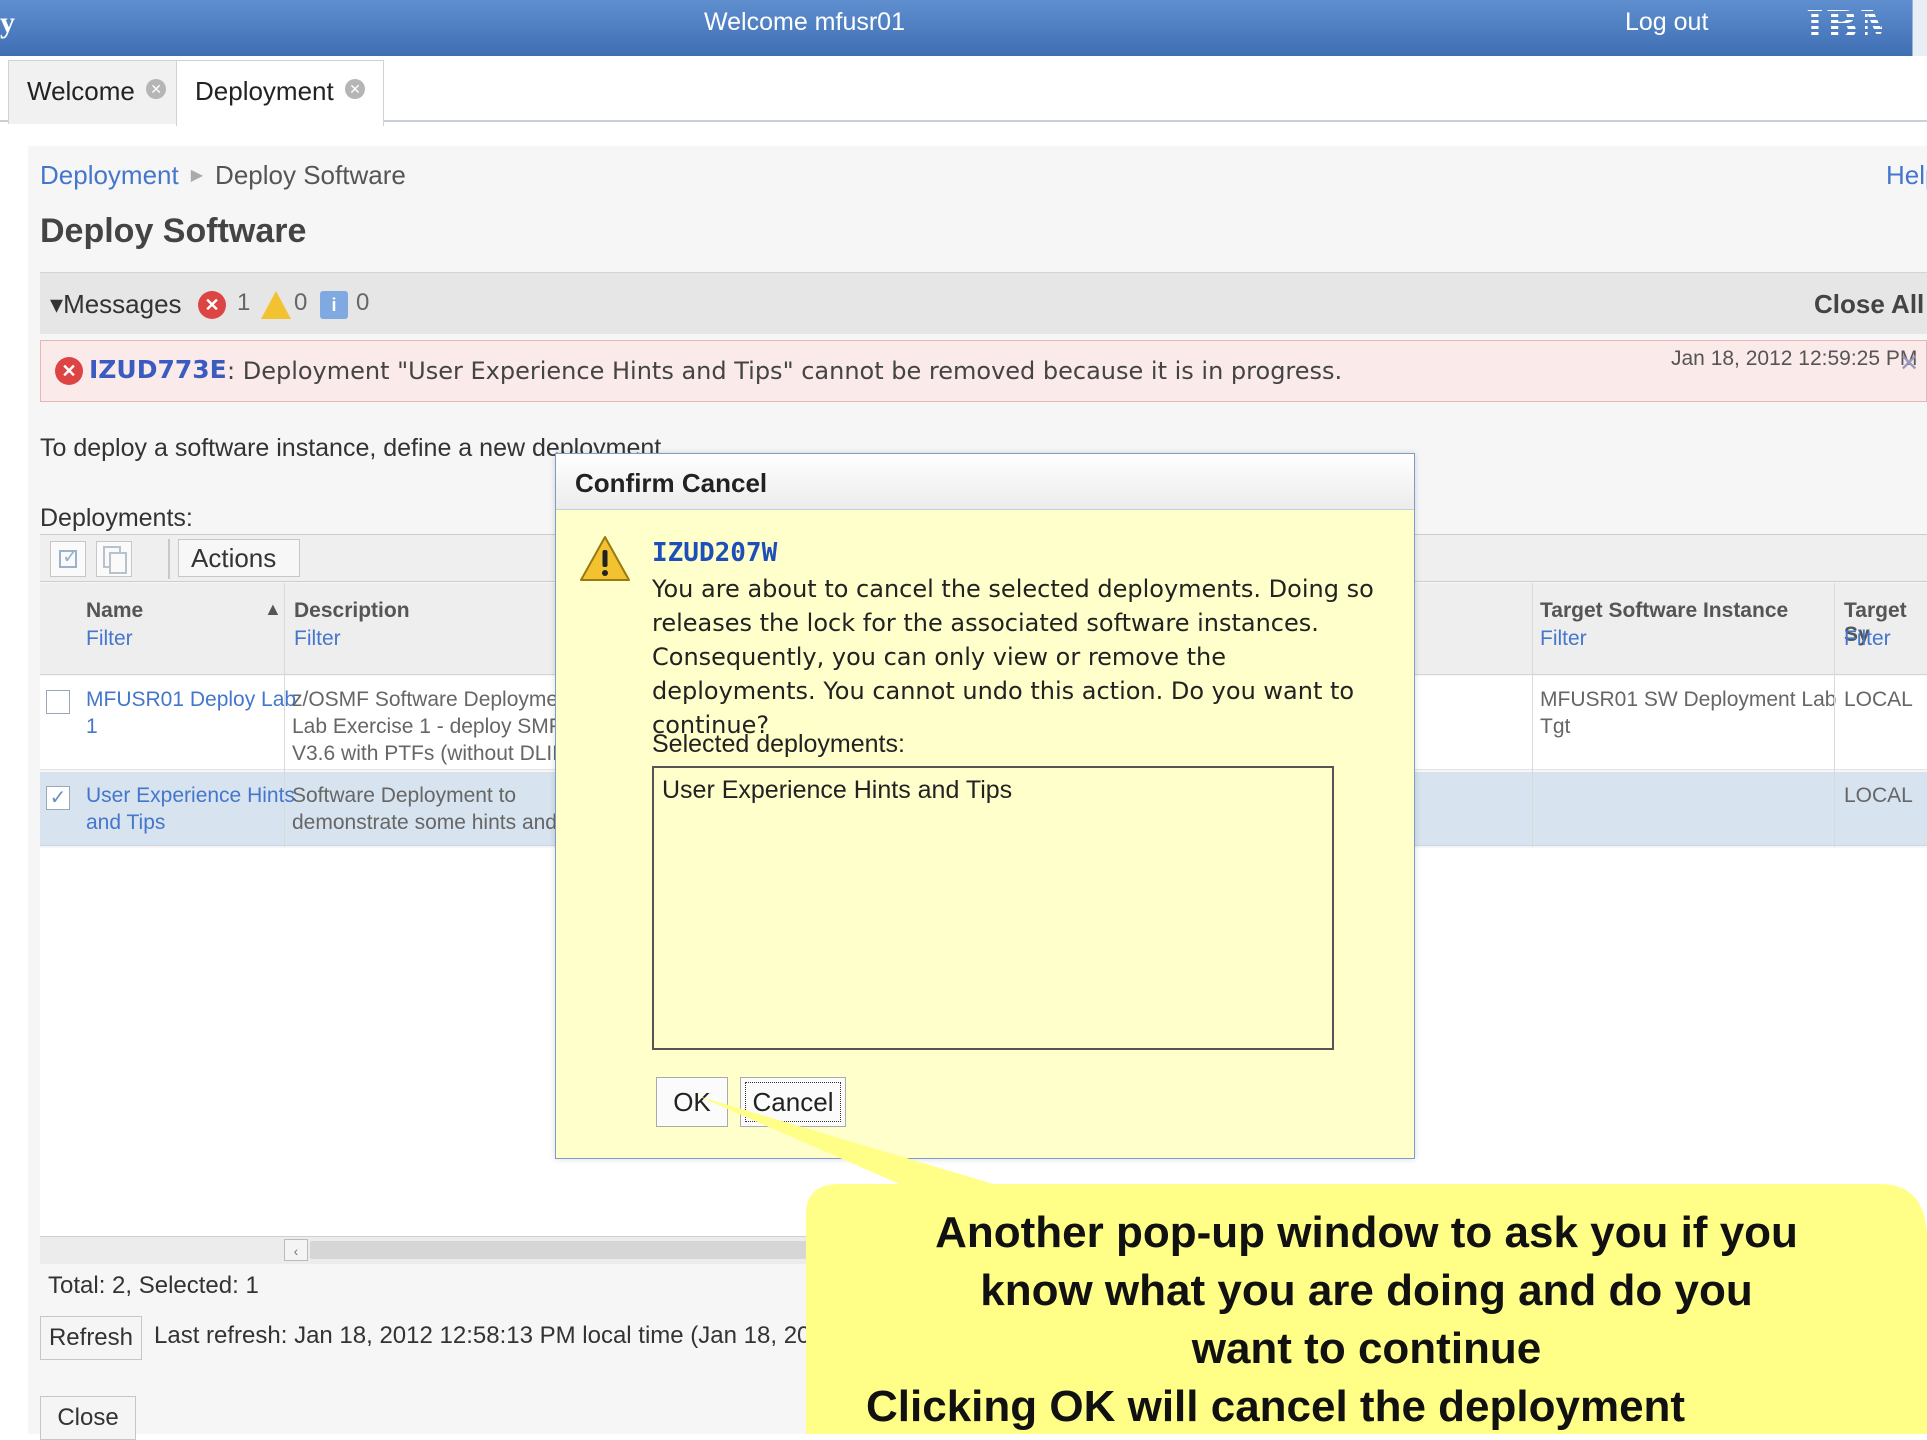  What do you see at coordinates (1276, 1406) in the screenshot?
I see `callout-line-4: Clicking OK will cancel the deployment` at bounding box center [1276, 1406].